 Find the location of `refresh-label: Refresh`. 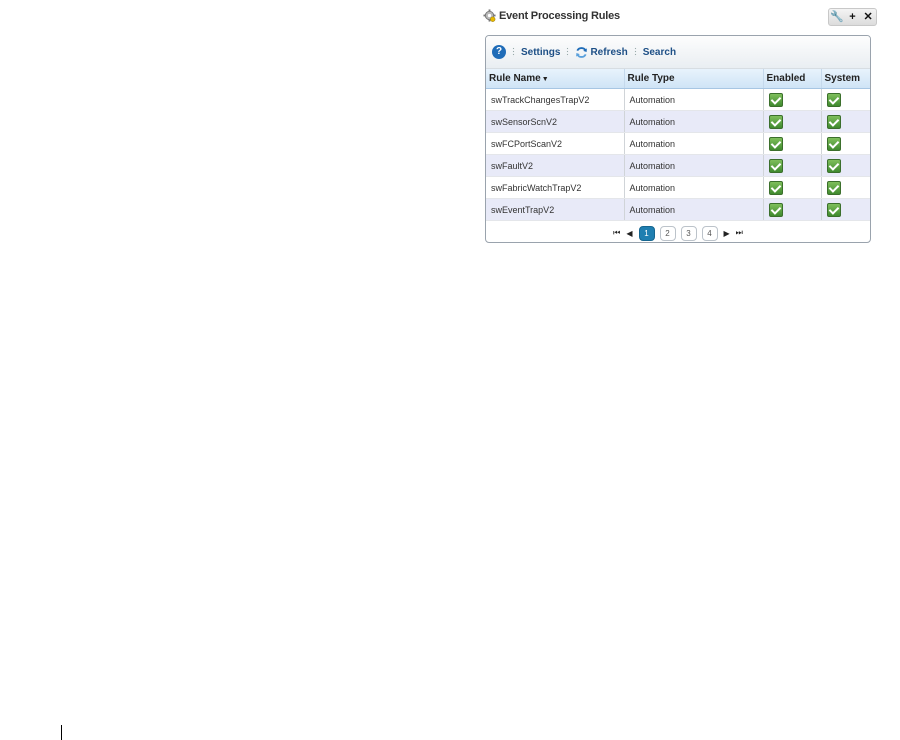

refresh-label: Refresh is located at coordinates (609, 52).